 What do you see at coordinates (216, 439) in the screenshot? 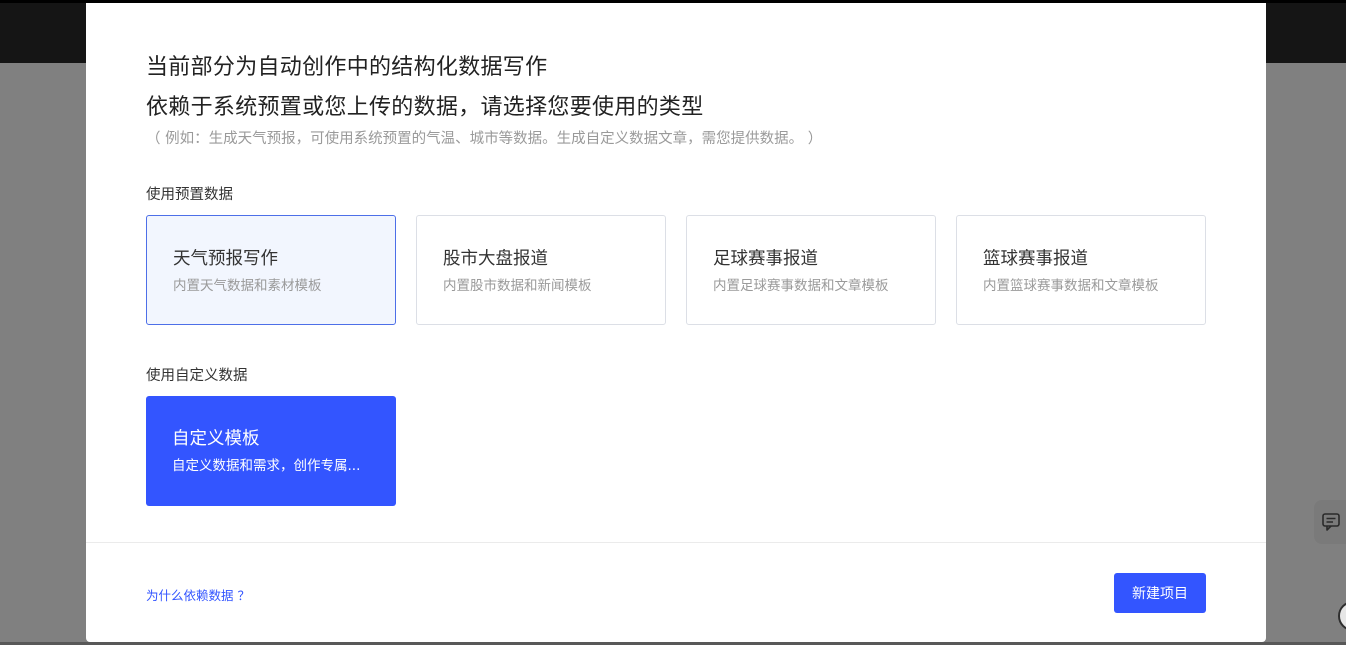
I see `card-title: 自定义模板` at bounding box center [216, 439].